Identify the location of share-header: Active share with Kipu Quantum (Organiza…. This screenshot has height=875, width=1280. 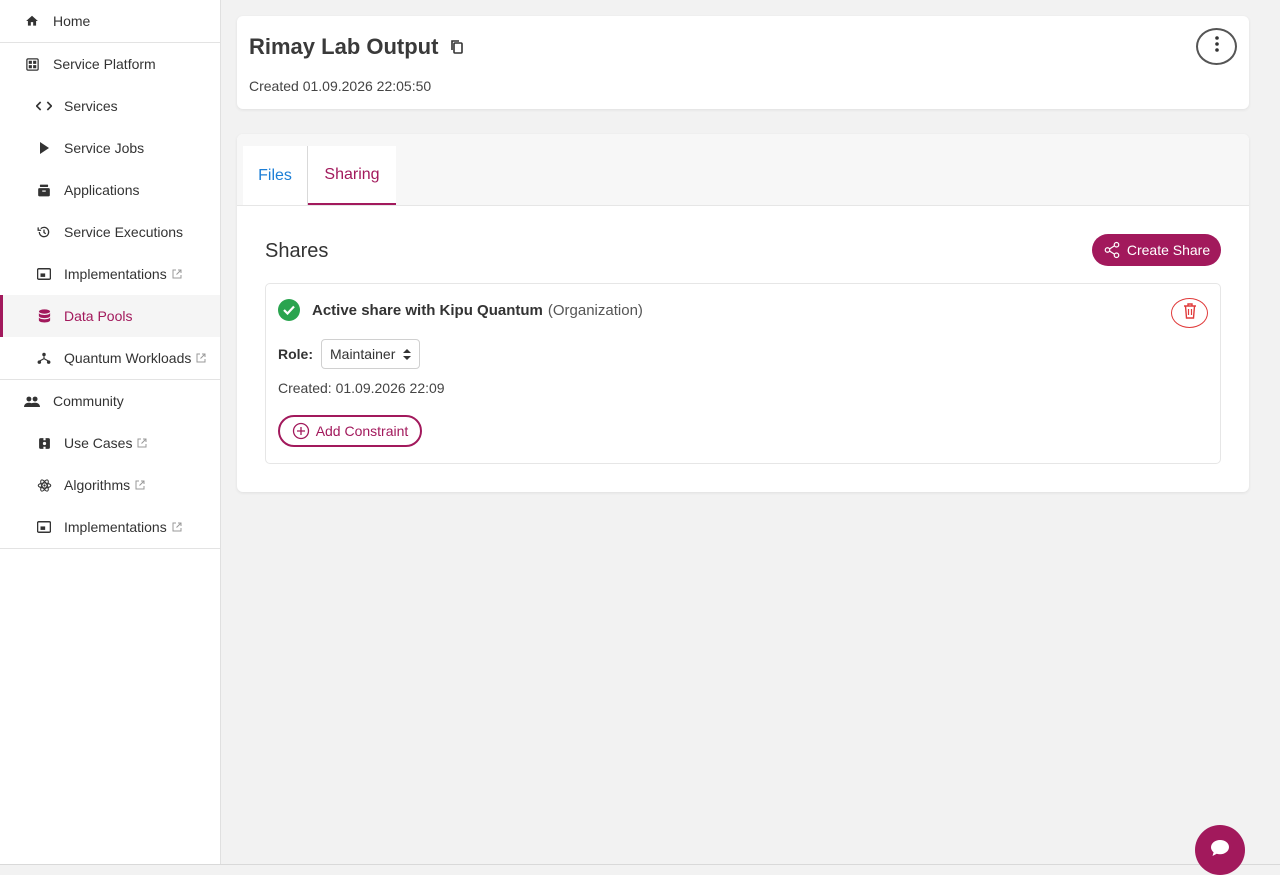
(460, 310).